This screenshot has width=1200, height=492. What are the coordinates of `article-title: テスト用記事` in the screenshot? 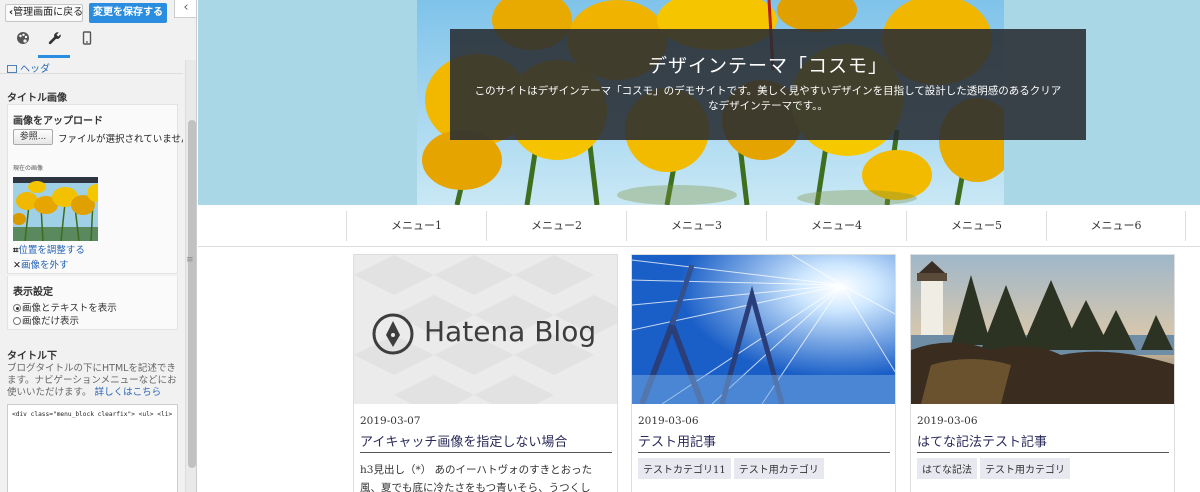 It's located at (764, 442).